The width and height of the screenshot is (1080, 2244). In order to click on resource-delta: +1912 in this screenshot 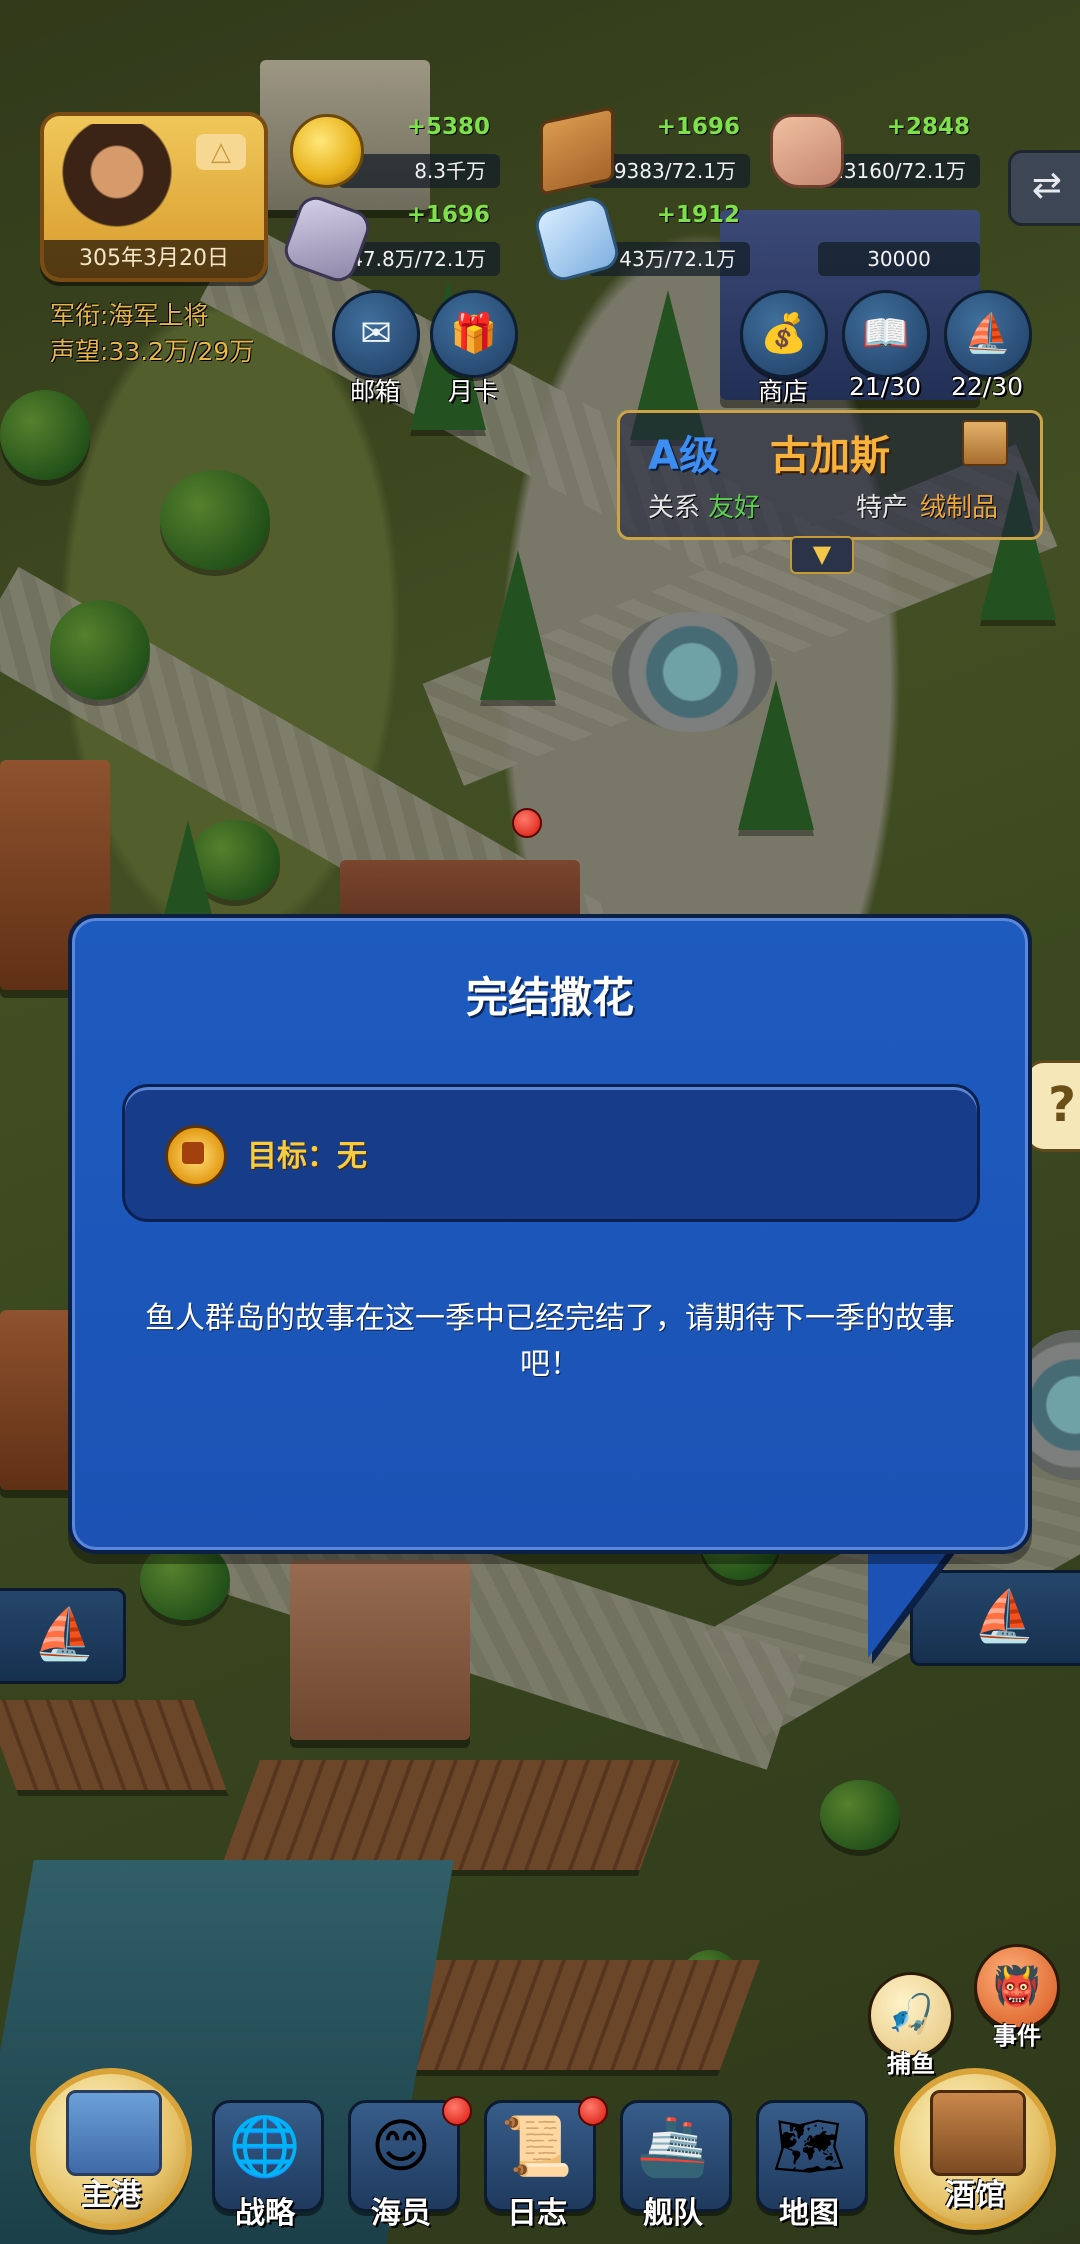, I will do `click(698, 215)`.